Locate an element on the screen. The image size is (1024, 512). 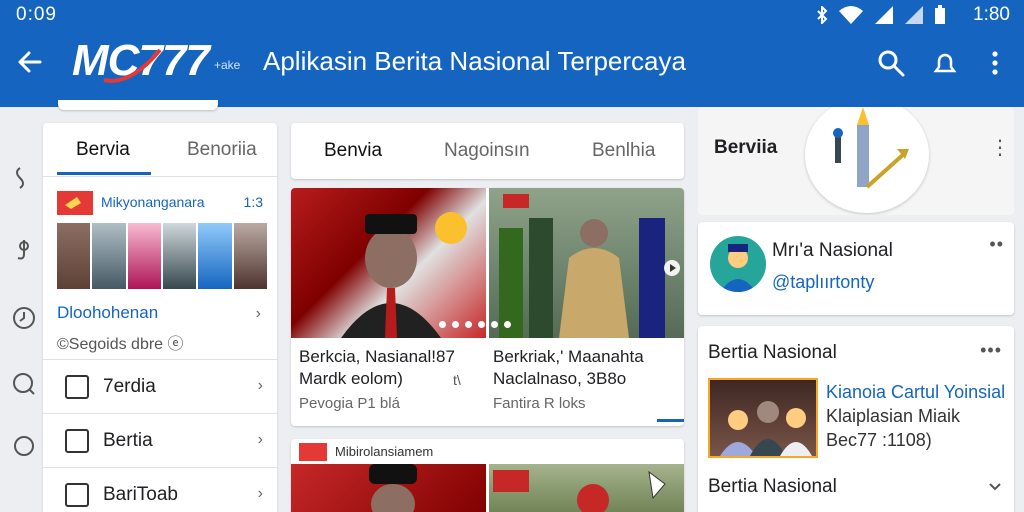
news2-label: Mibirolansiamem is located at coordinates (384, 451).